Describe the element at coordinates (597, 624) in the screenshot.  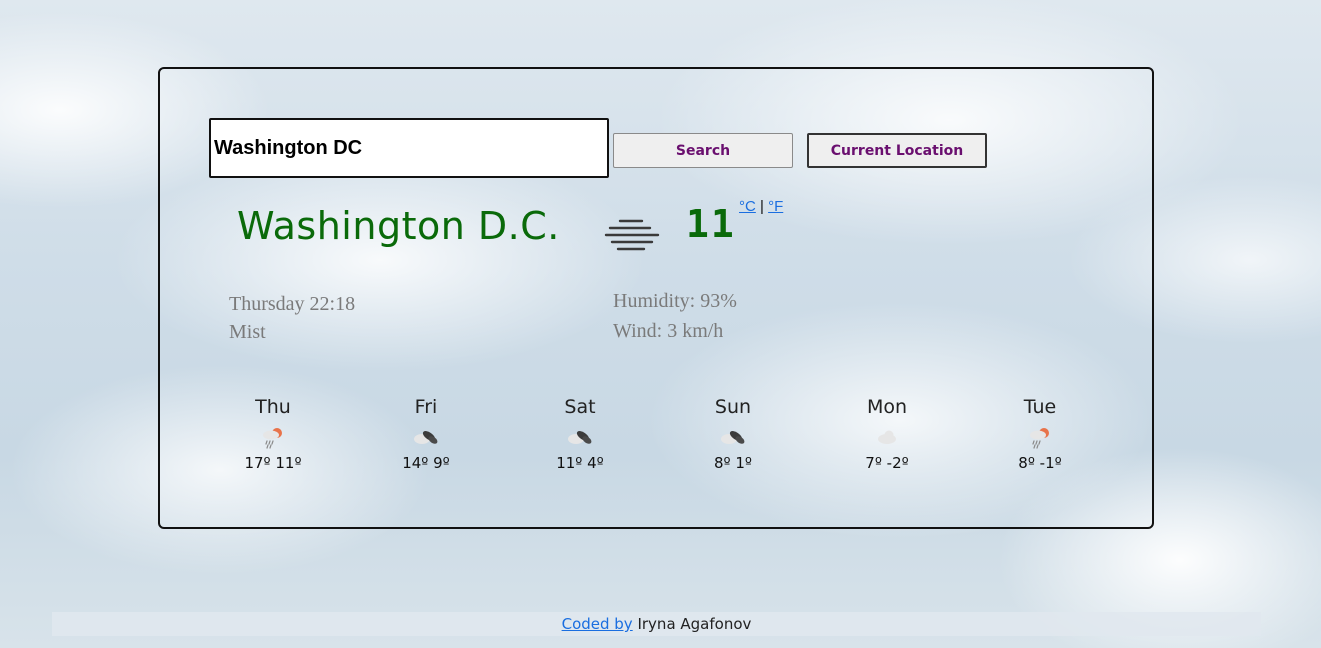
I see `coded-by-link: Coded by` at that location.